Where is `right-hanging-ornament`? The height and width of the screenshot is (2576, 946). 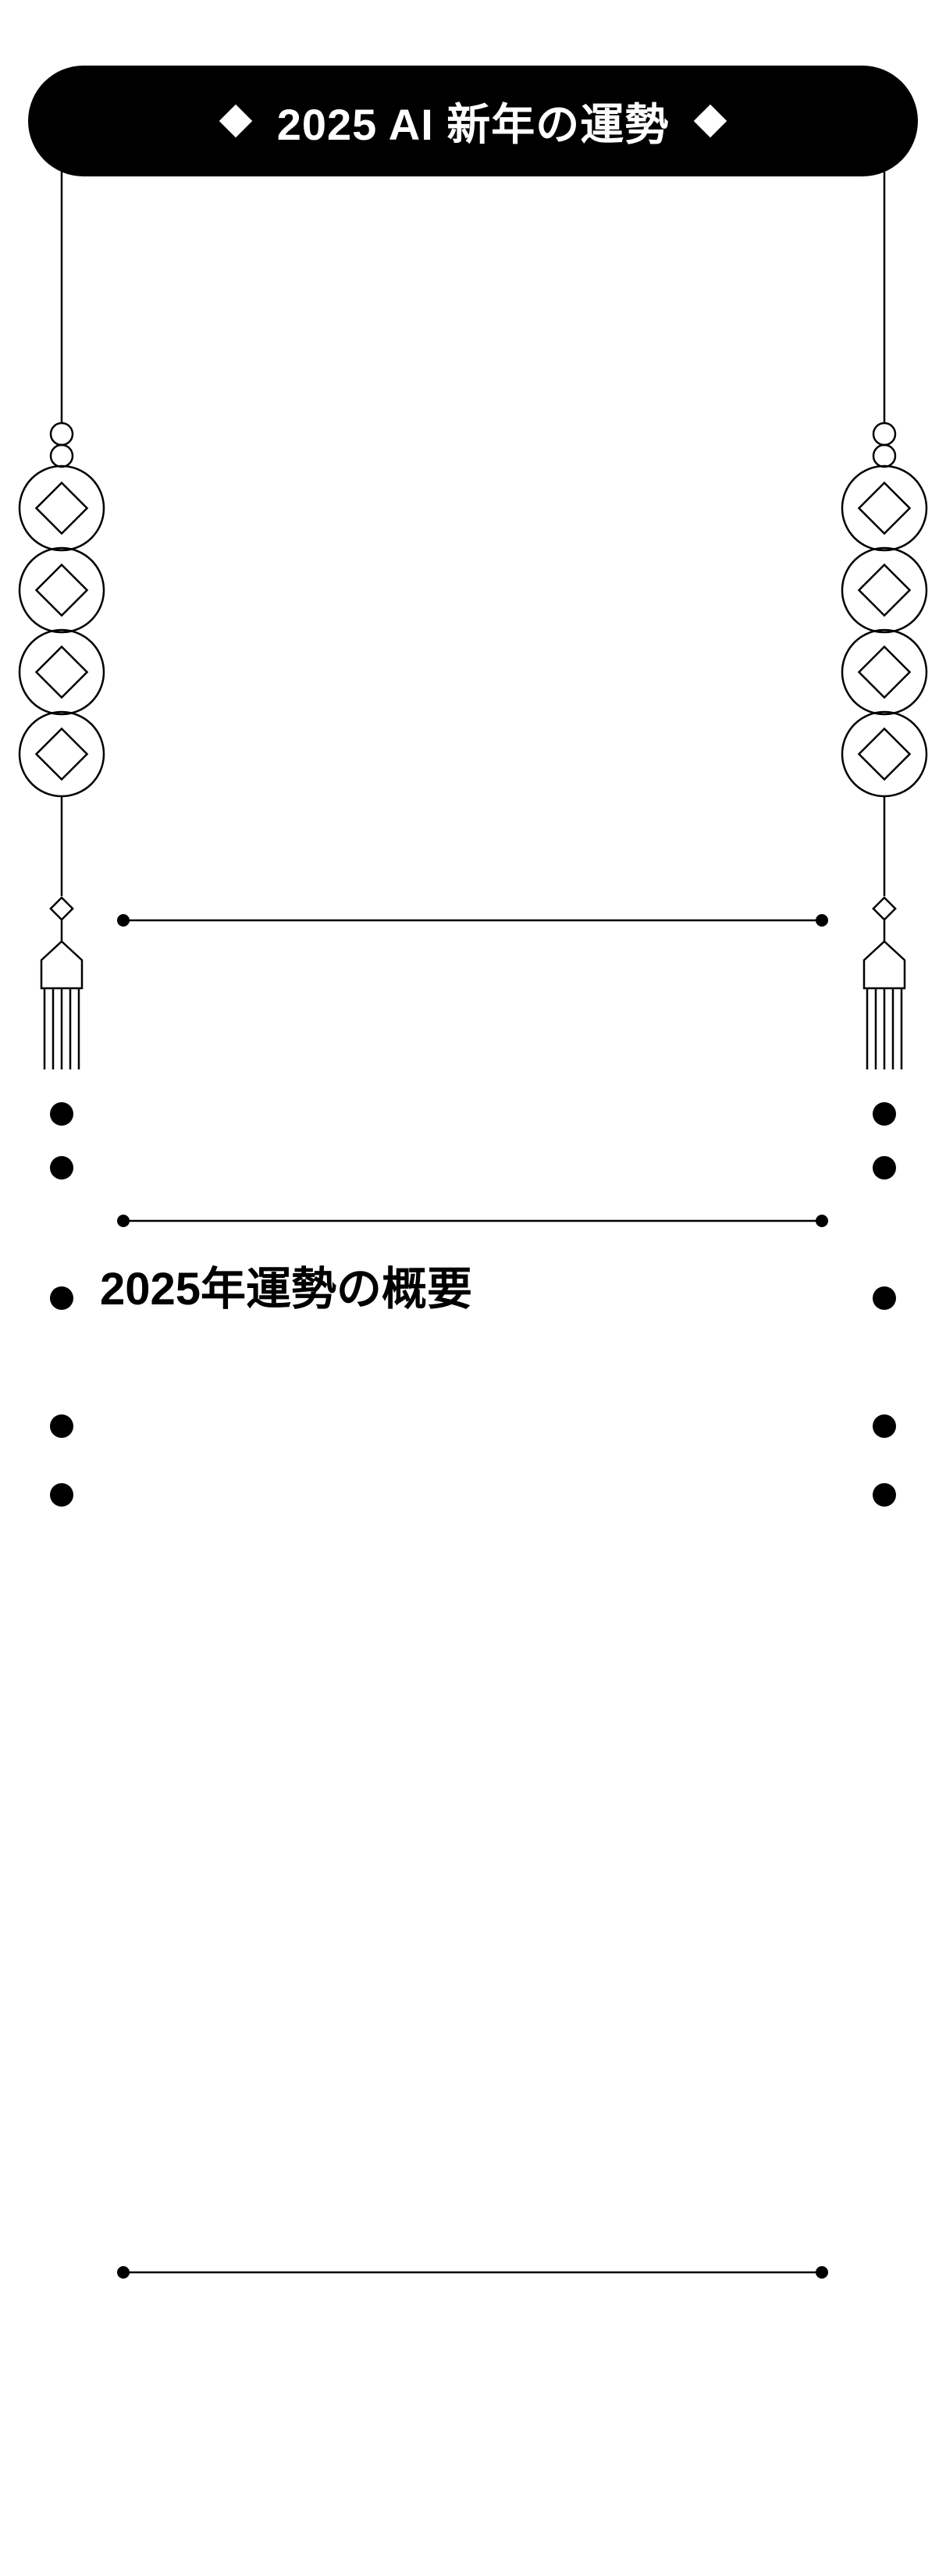 right-hanging-ornament is located at coordinates (884, 620).